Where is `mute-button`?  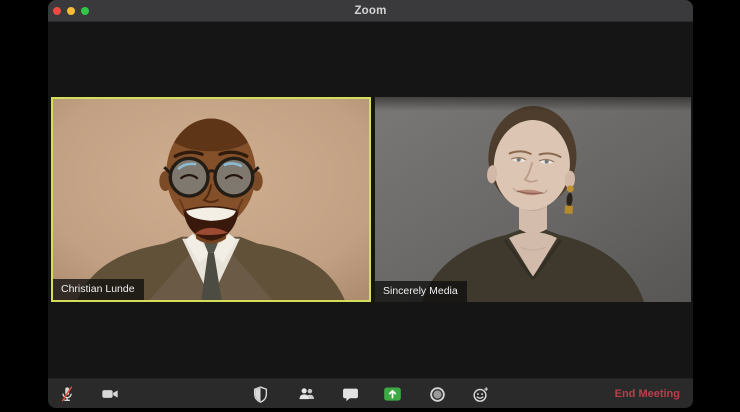
mute-button is located at coordinates (67, 394).